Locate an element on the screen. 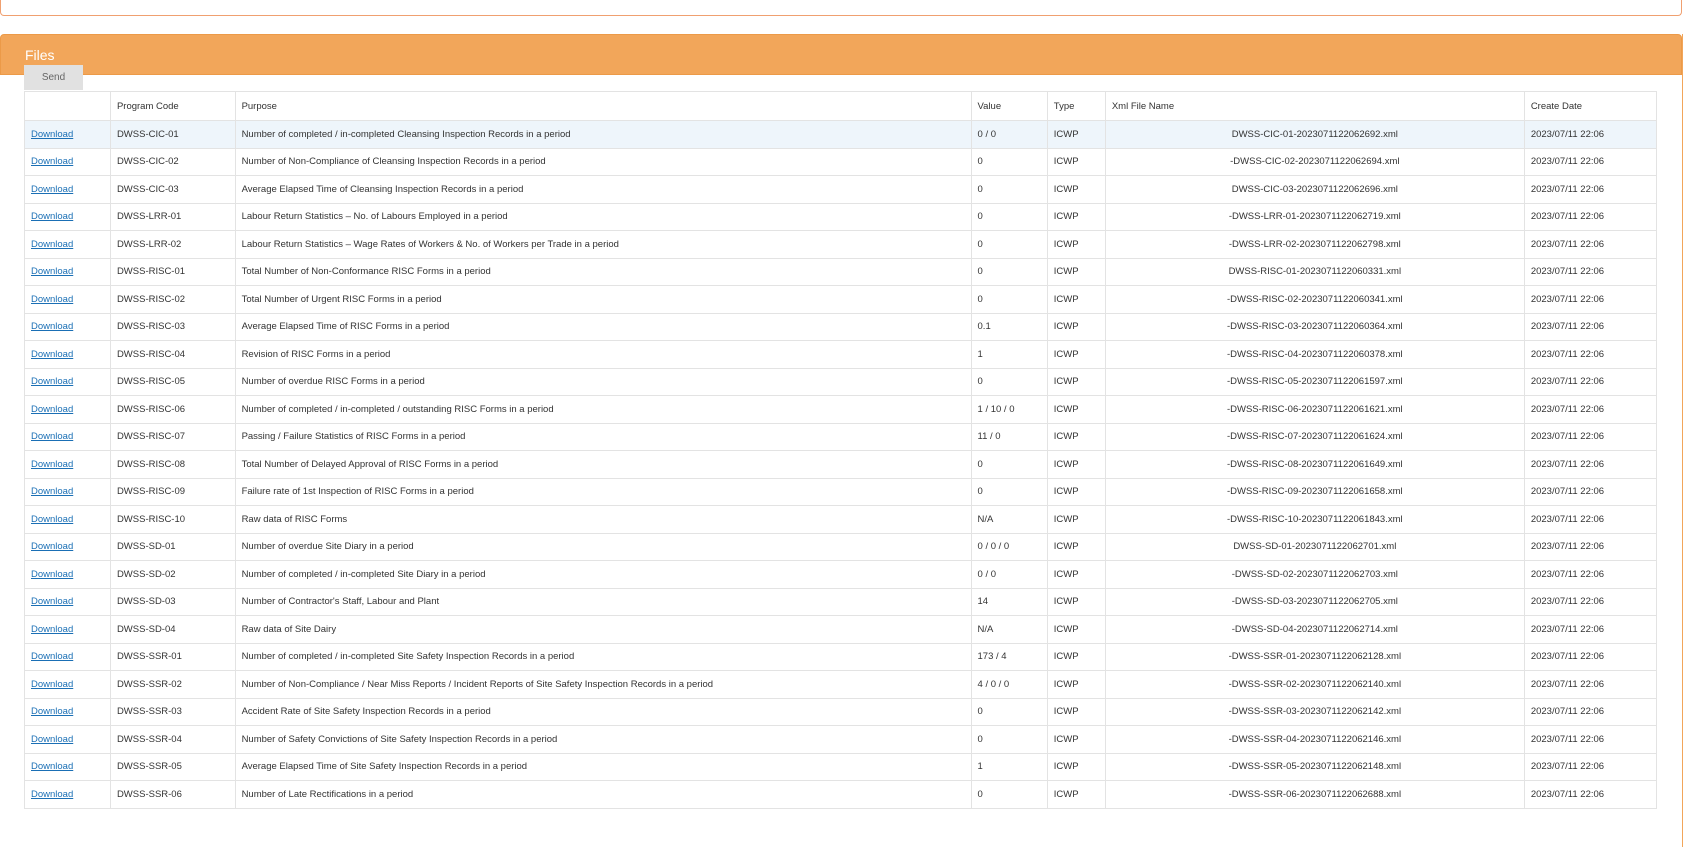 This screenshot has height=847, width=1687. top-panel is located at coordinates (841, 8).